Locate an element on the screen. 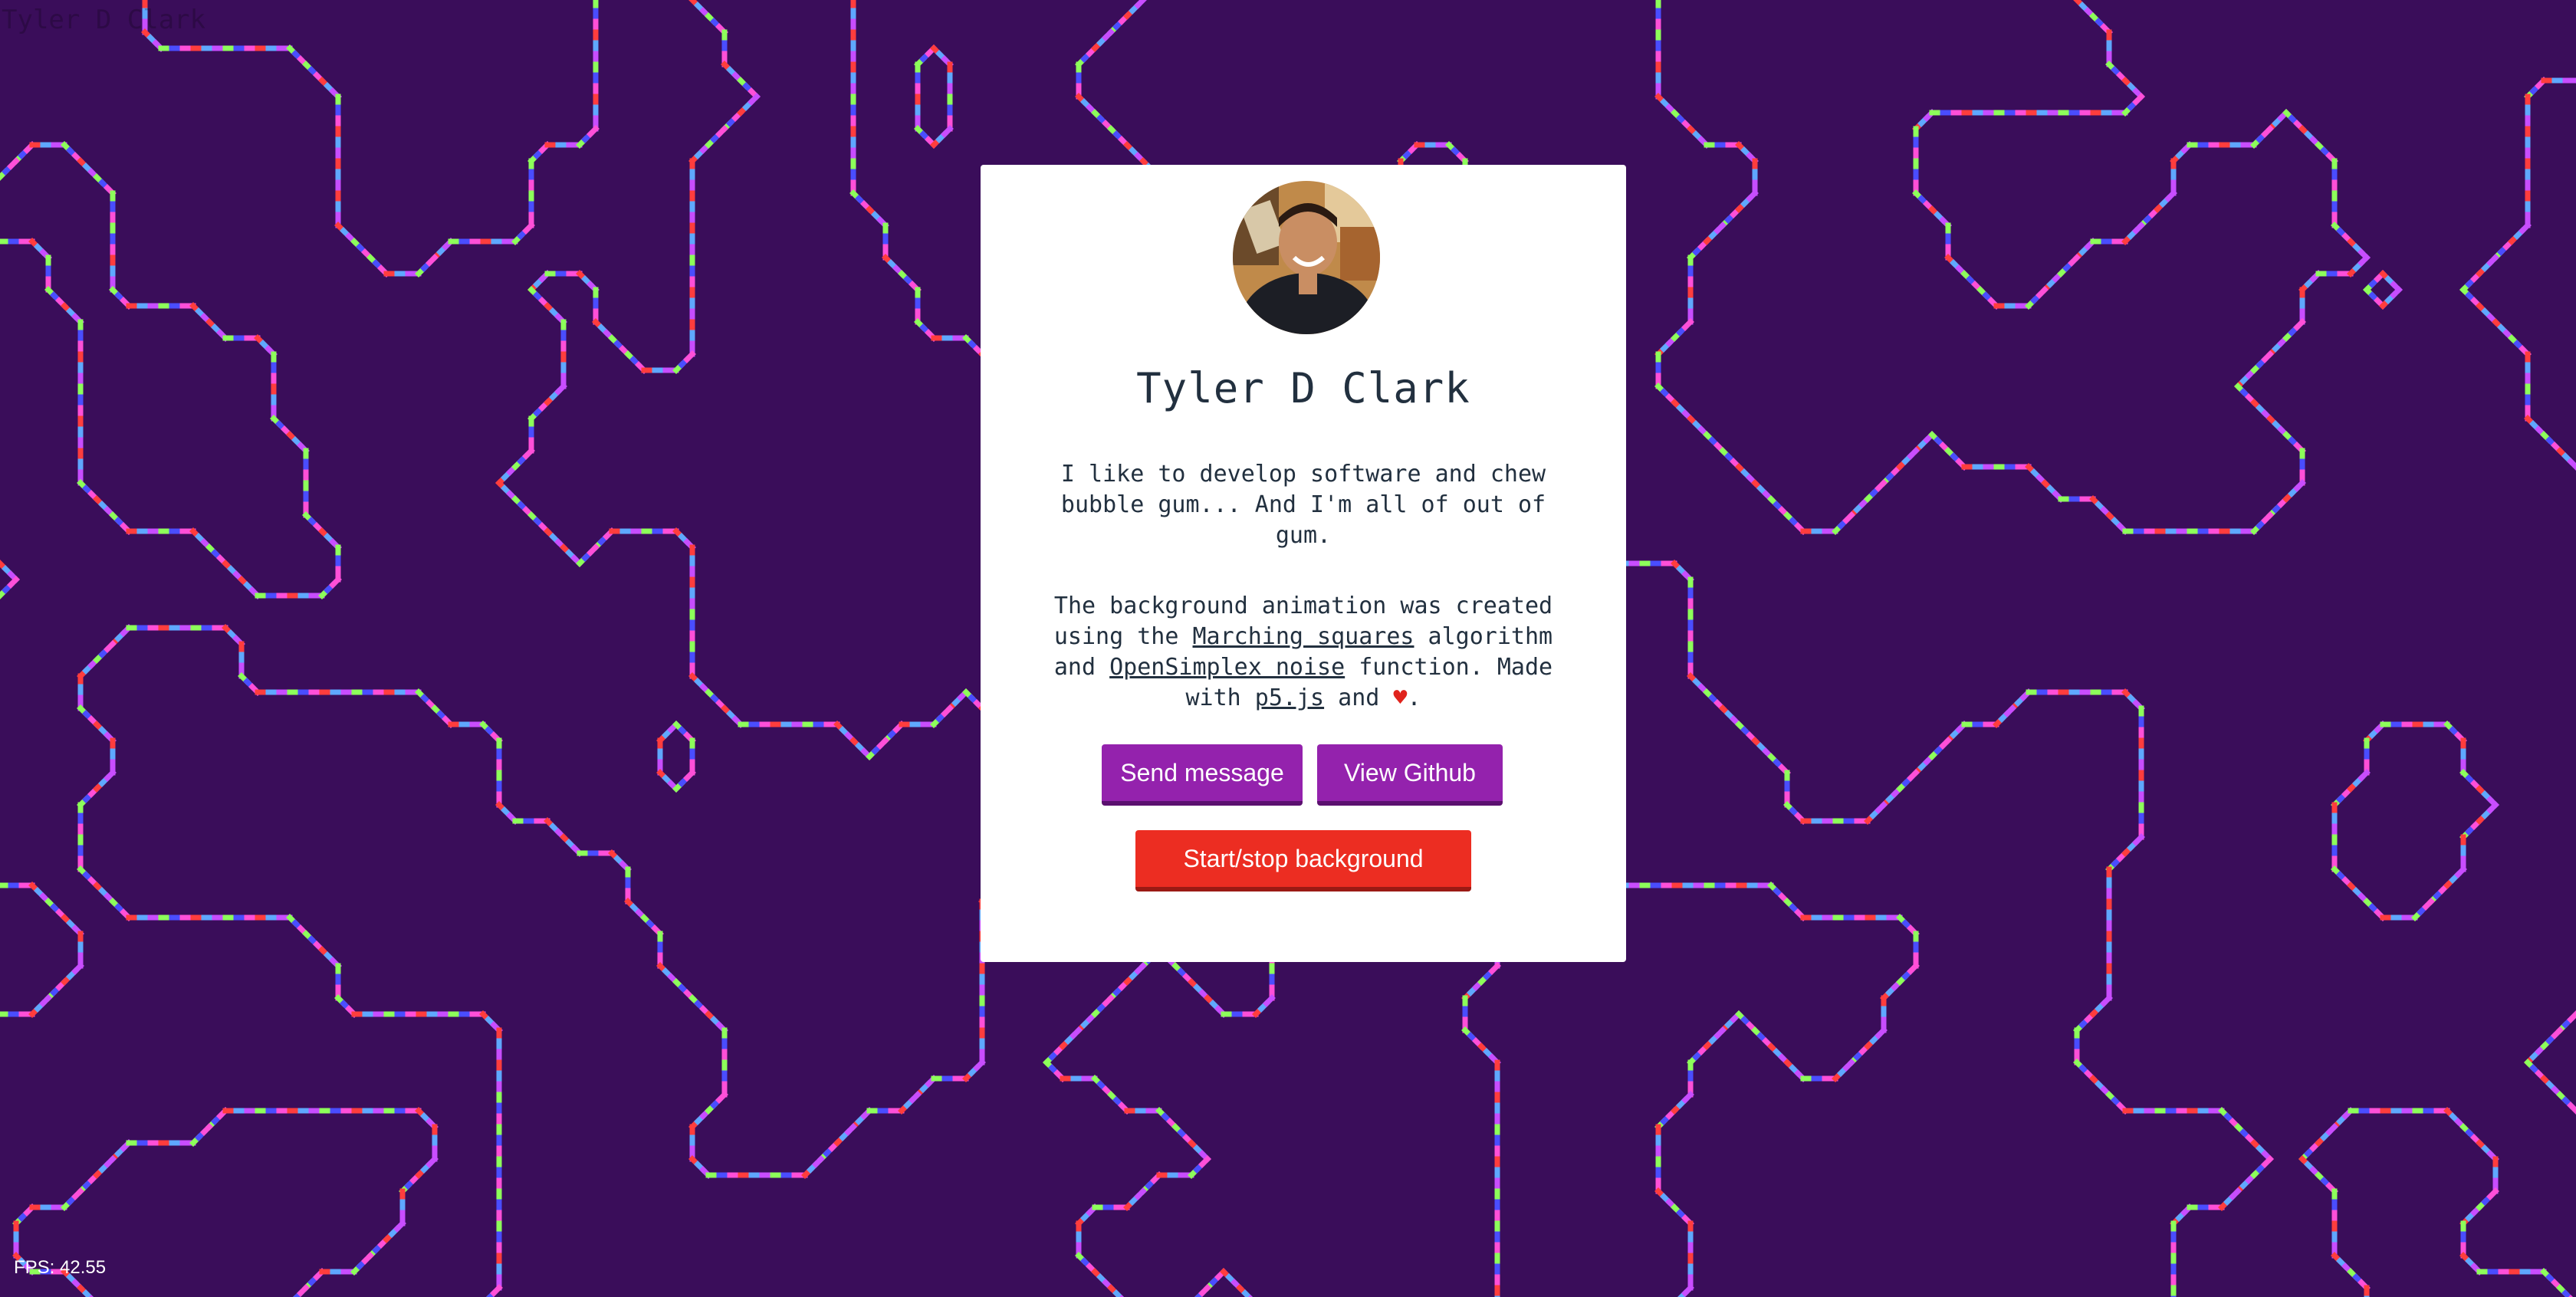  avatar is located at coordinates (1307, 257).